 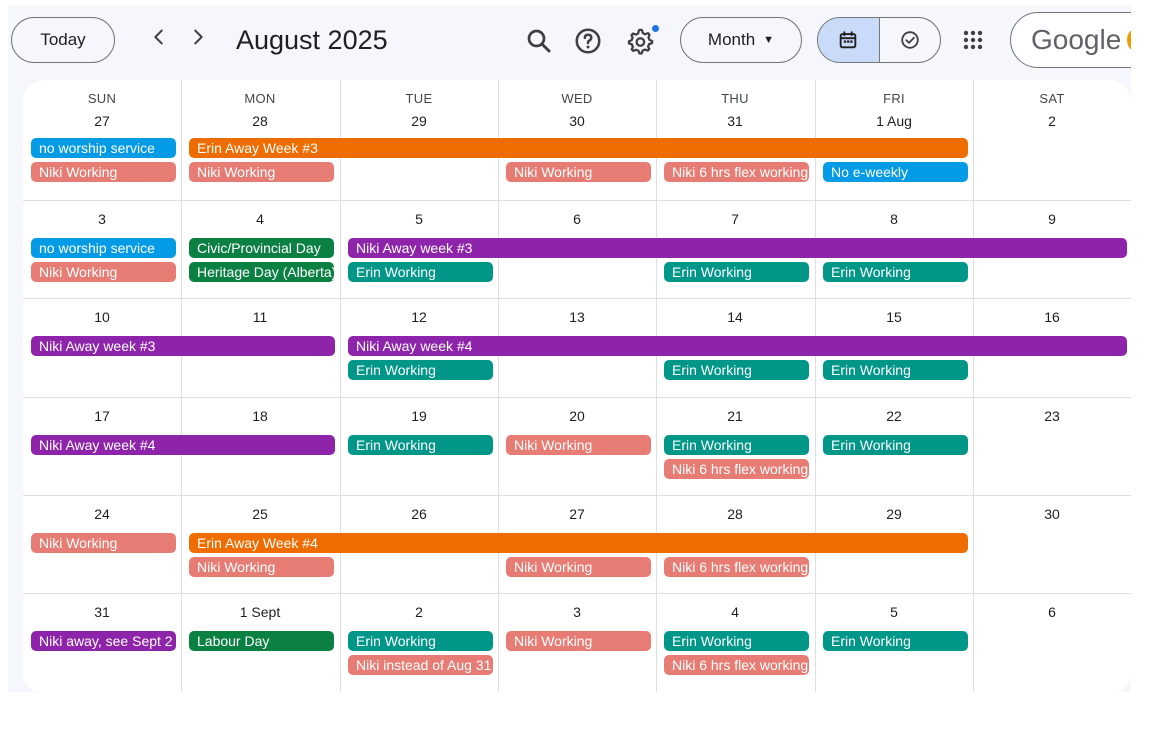 I want to click on day-number: 13, so click(x=577, y=317).